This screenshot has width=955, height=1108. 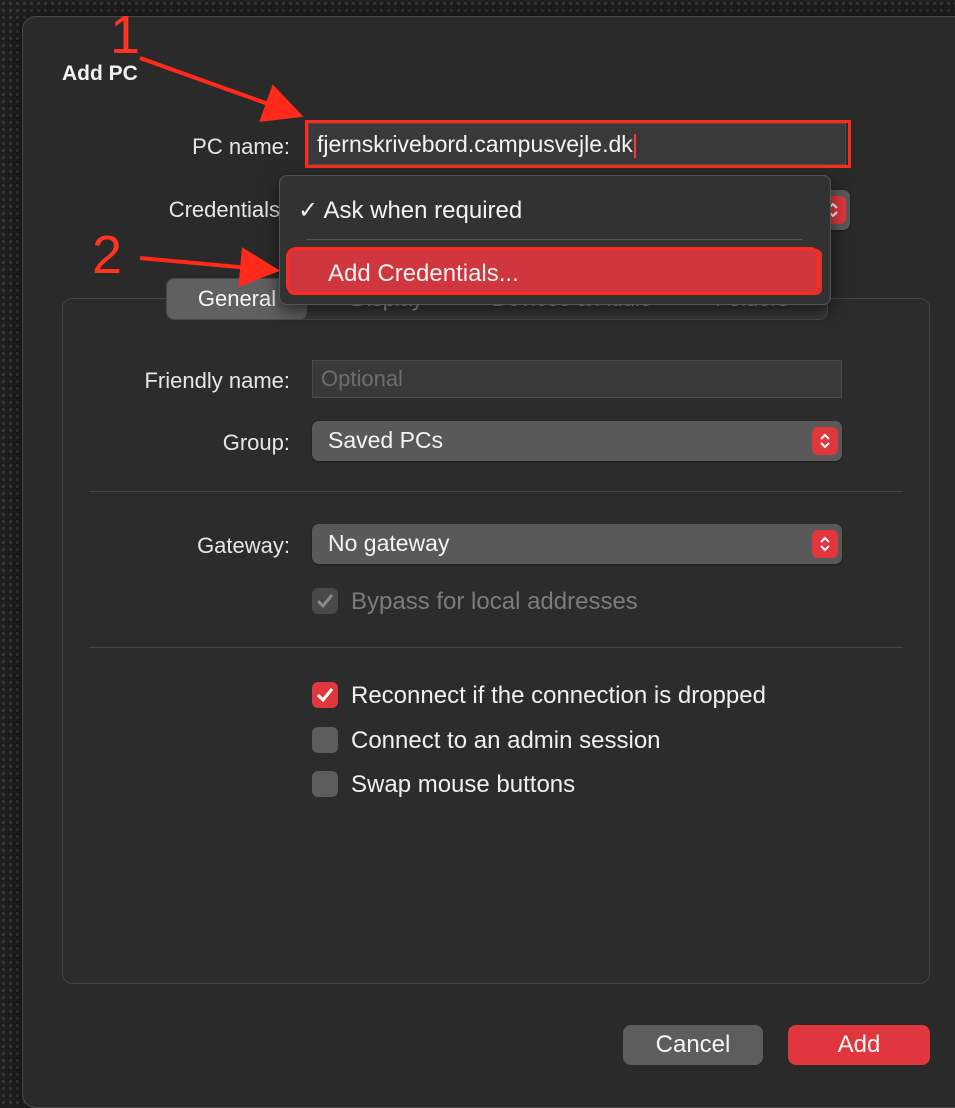 I want to click on group-value: Saved PCs, so click(x=386, y=440).